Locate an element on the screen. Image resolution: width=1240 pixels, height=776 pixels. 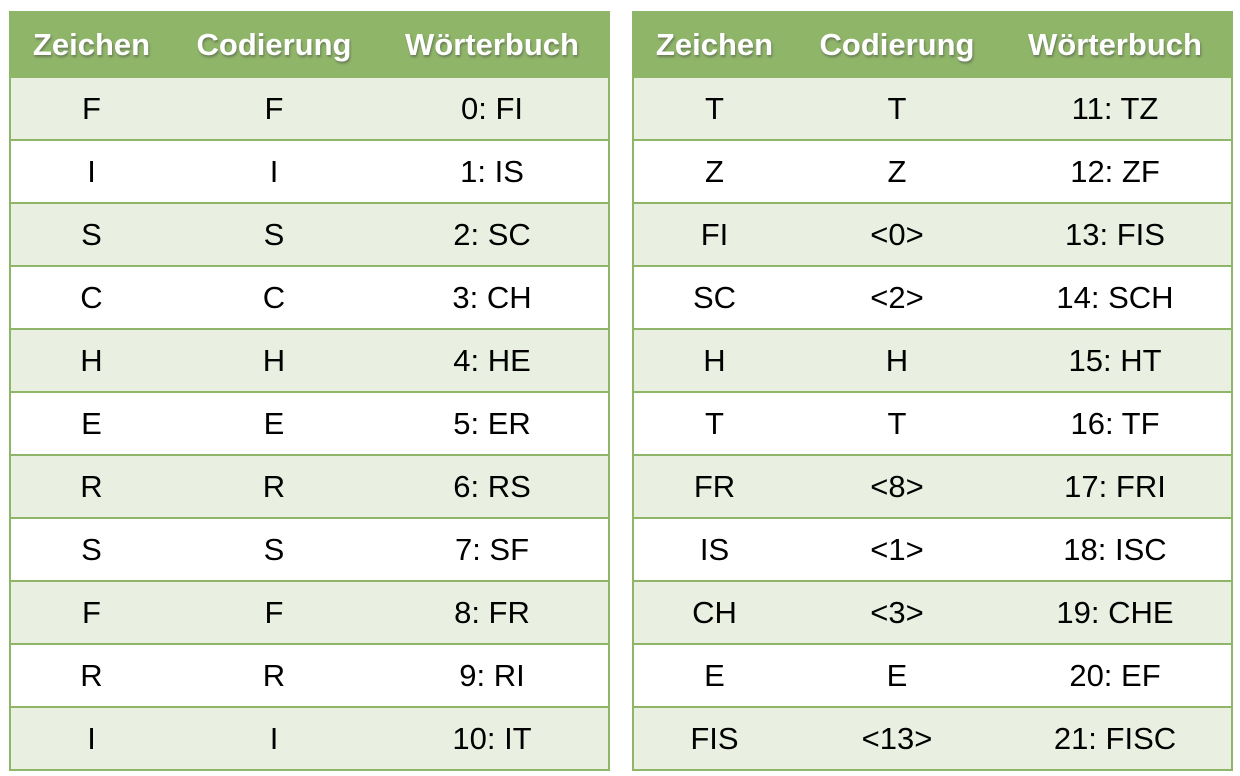
cell-codierung: <3> is located at coordinates (897, 612).